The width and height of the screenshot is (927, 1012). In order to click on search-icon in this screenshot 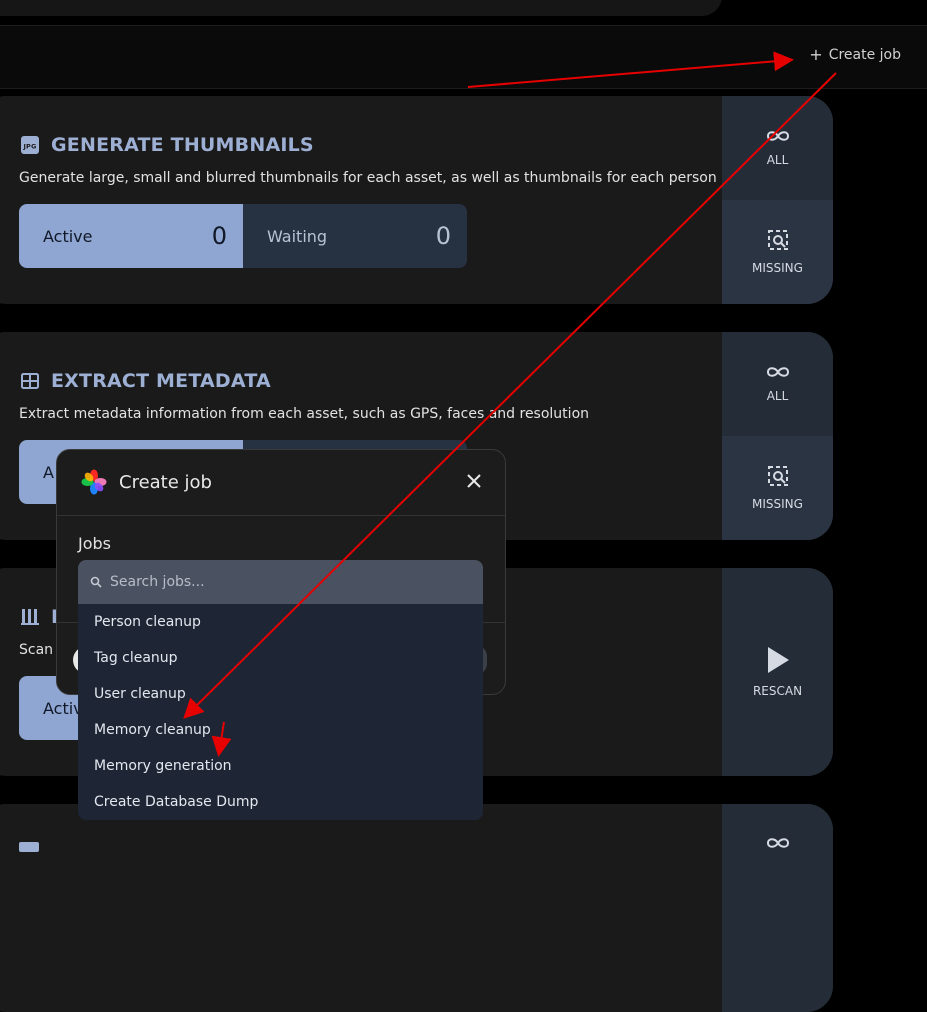, I will do `click(96, 582)`.